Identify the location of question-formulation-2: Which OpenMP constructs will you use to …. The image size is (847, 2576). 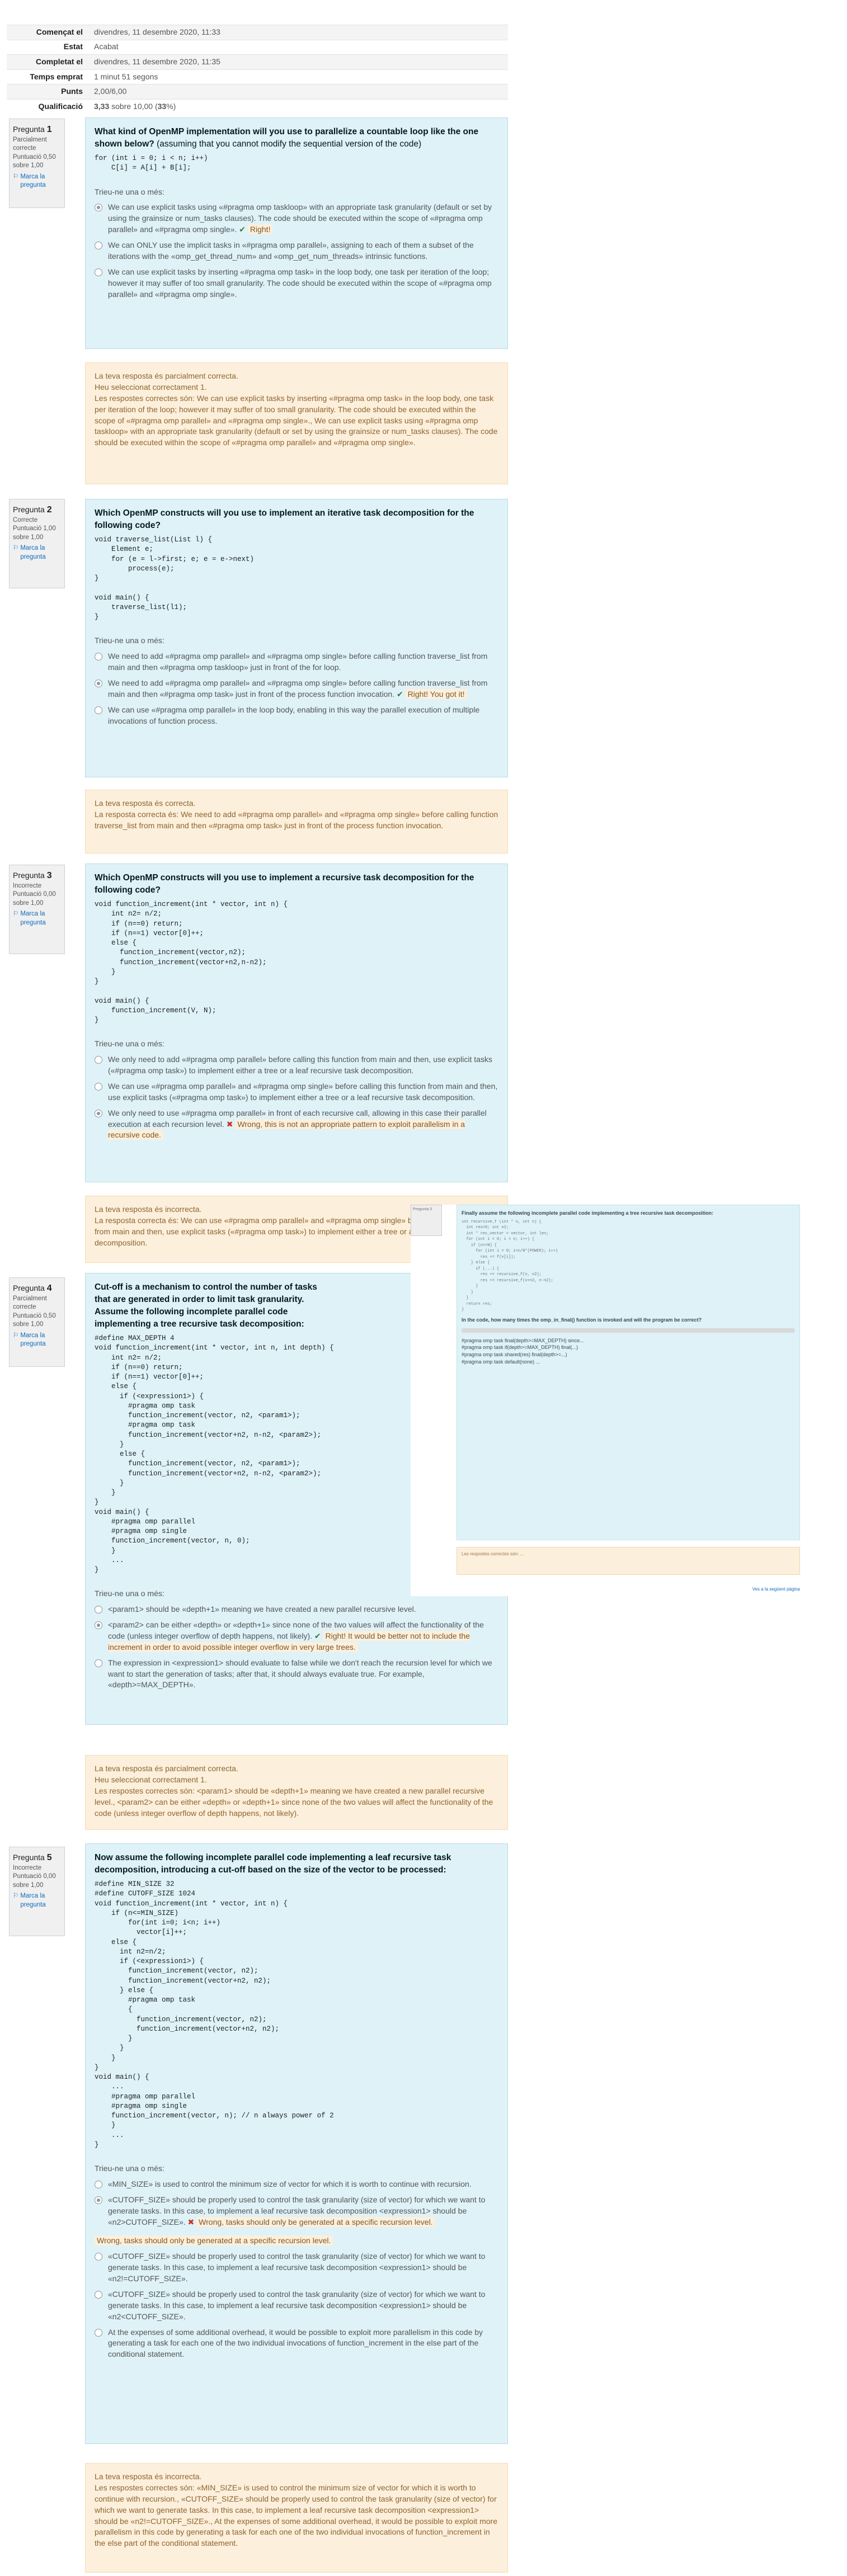
(296, 638).